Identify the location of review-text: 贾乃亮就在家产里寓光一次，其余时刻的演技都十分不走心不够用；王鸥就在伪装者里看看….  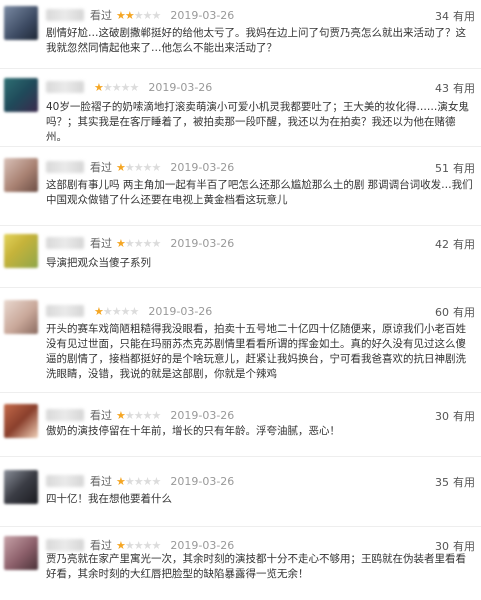
(256, 566).